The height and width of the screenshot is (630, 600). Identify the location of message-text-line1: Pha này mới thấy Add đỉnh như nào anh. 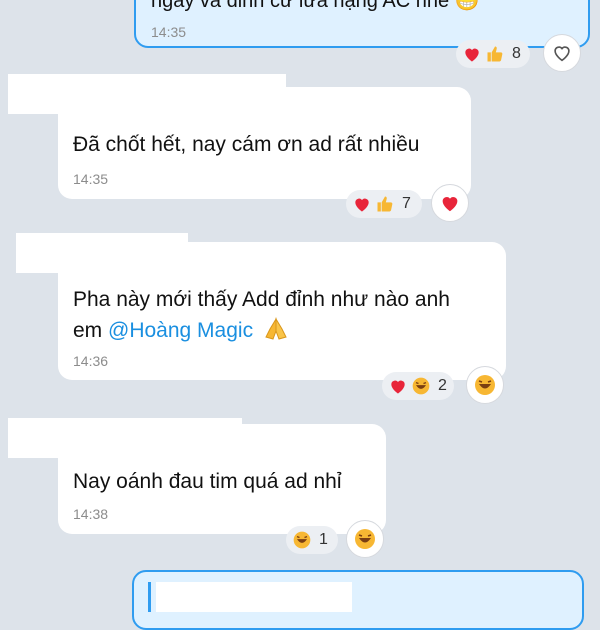
(261, 299).